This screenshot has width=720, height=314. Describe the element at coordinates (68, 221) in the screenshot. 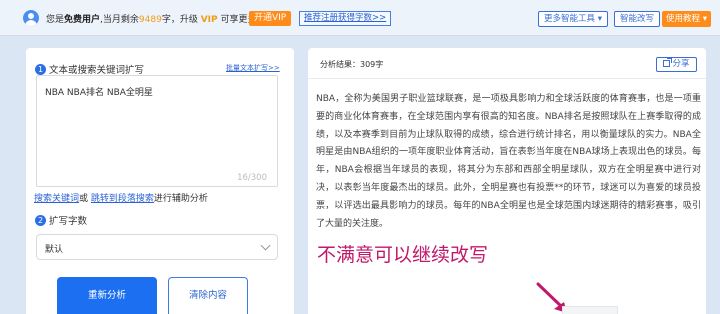

I see `step2-label: 扩写字数` at that location.